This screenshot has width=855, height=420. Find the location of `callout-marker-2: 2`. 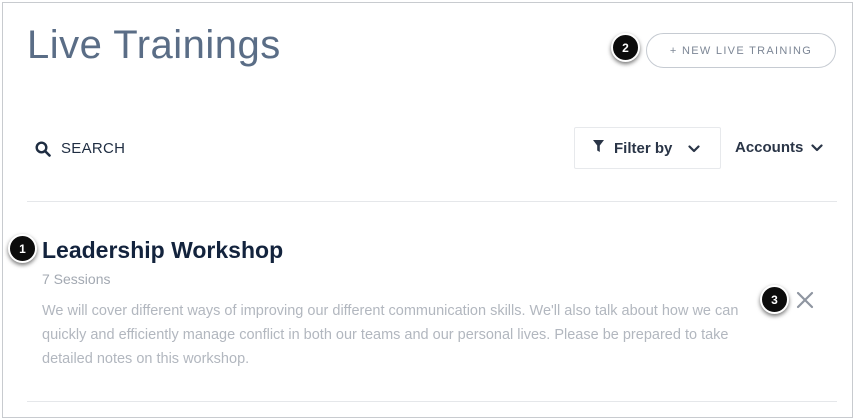

callout-marker-2: 2 is located at coordinates (625, 47).